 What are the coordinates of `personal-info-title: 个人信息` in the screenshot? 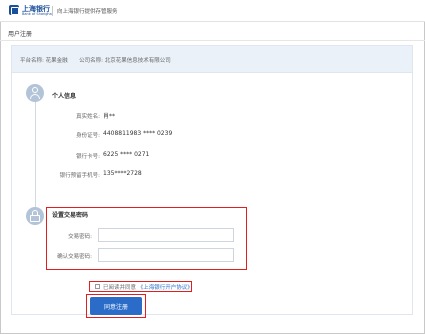 It's located at (64, 96).